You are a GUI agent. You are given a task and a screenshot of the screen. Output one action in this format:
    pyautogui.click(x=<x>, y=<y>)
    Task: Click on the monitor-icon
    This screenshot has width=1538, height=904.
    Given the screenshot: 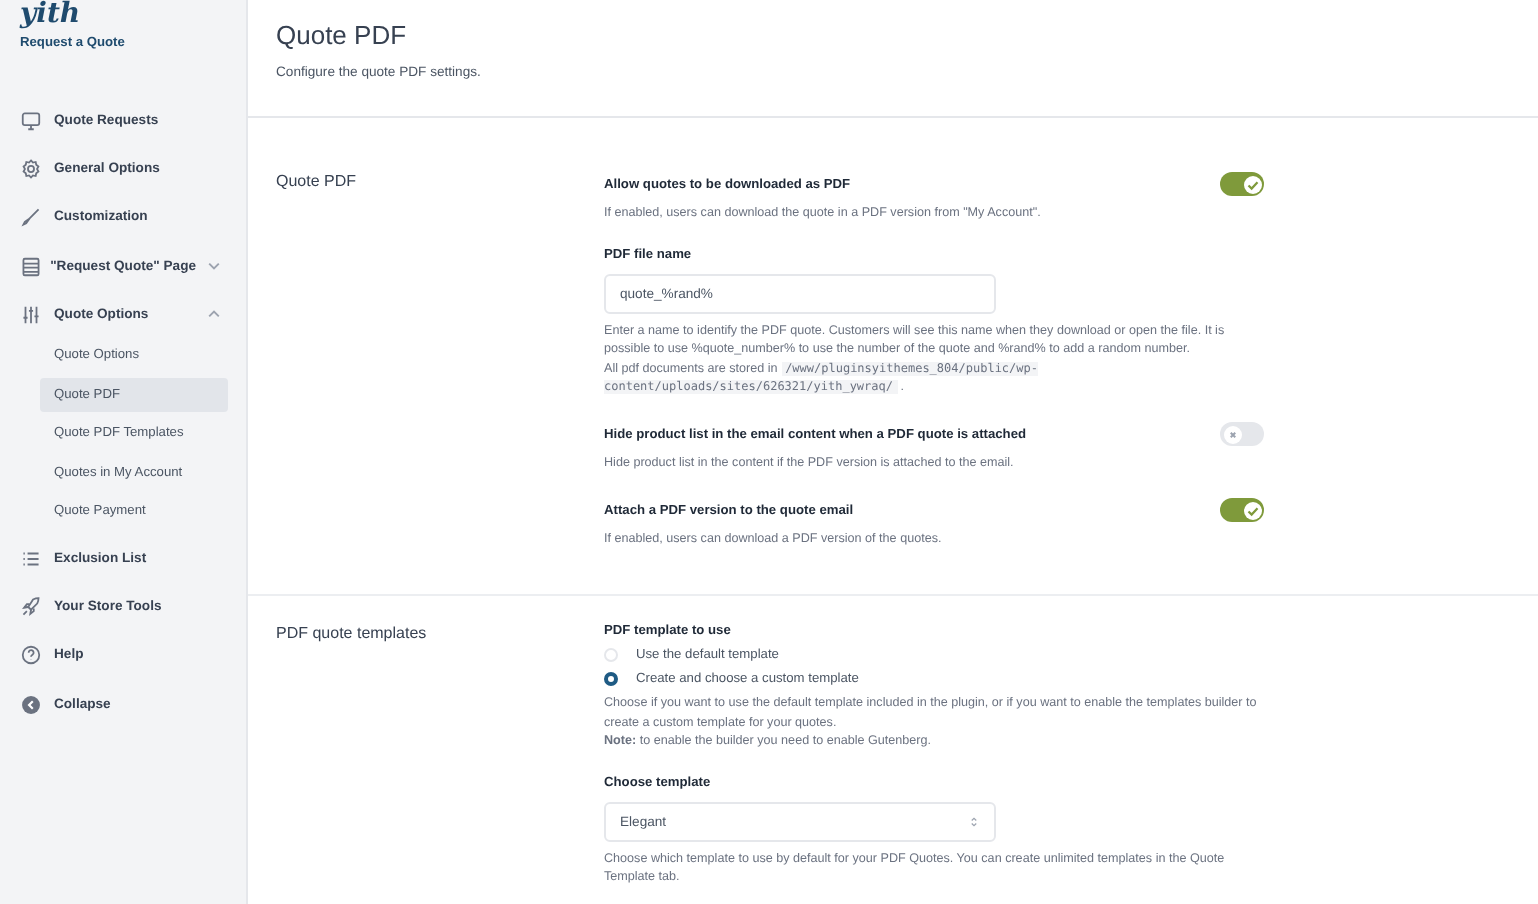 What is the action you would take?
    pyautogui.click(x=31, y=120)
    